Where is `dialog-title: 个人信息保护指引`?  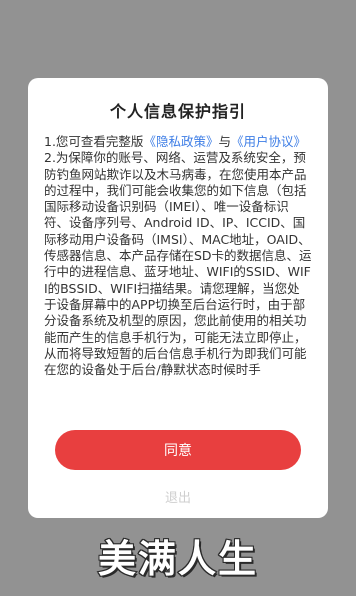 dialog-title: 个人信息保护指引 is located at coordinates (177, 111).